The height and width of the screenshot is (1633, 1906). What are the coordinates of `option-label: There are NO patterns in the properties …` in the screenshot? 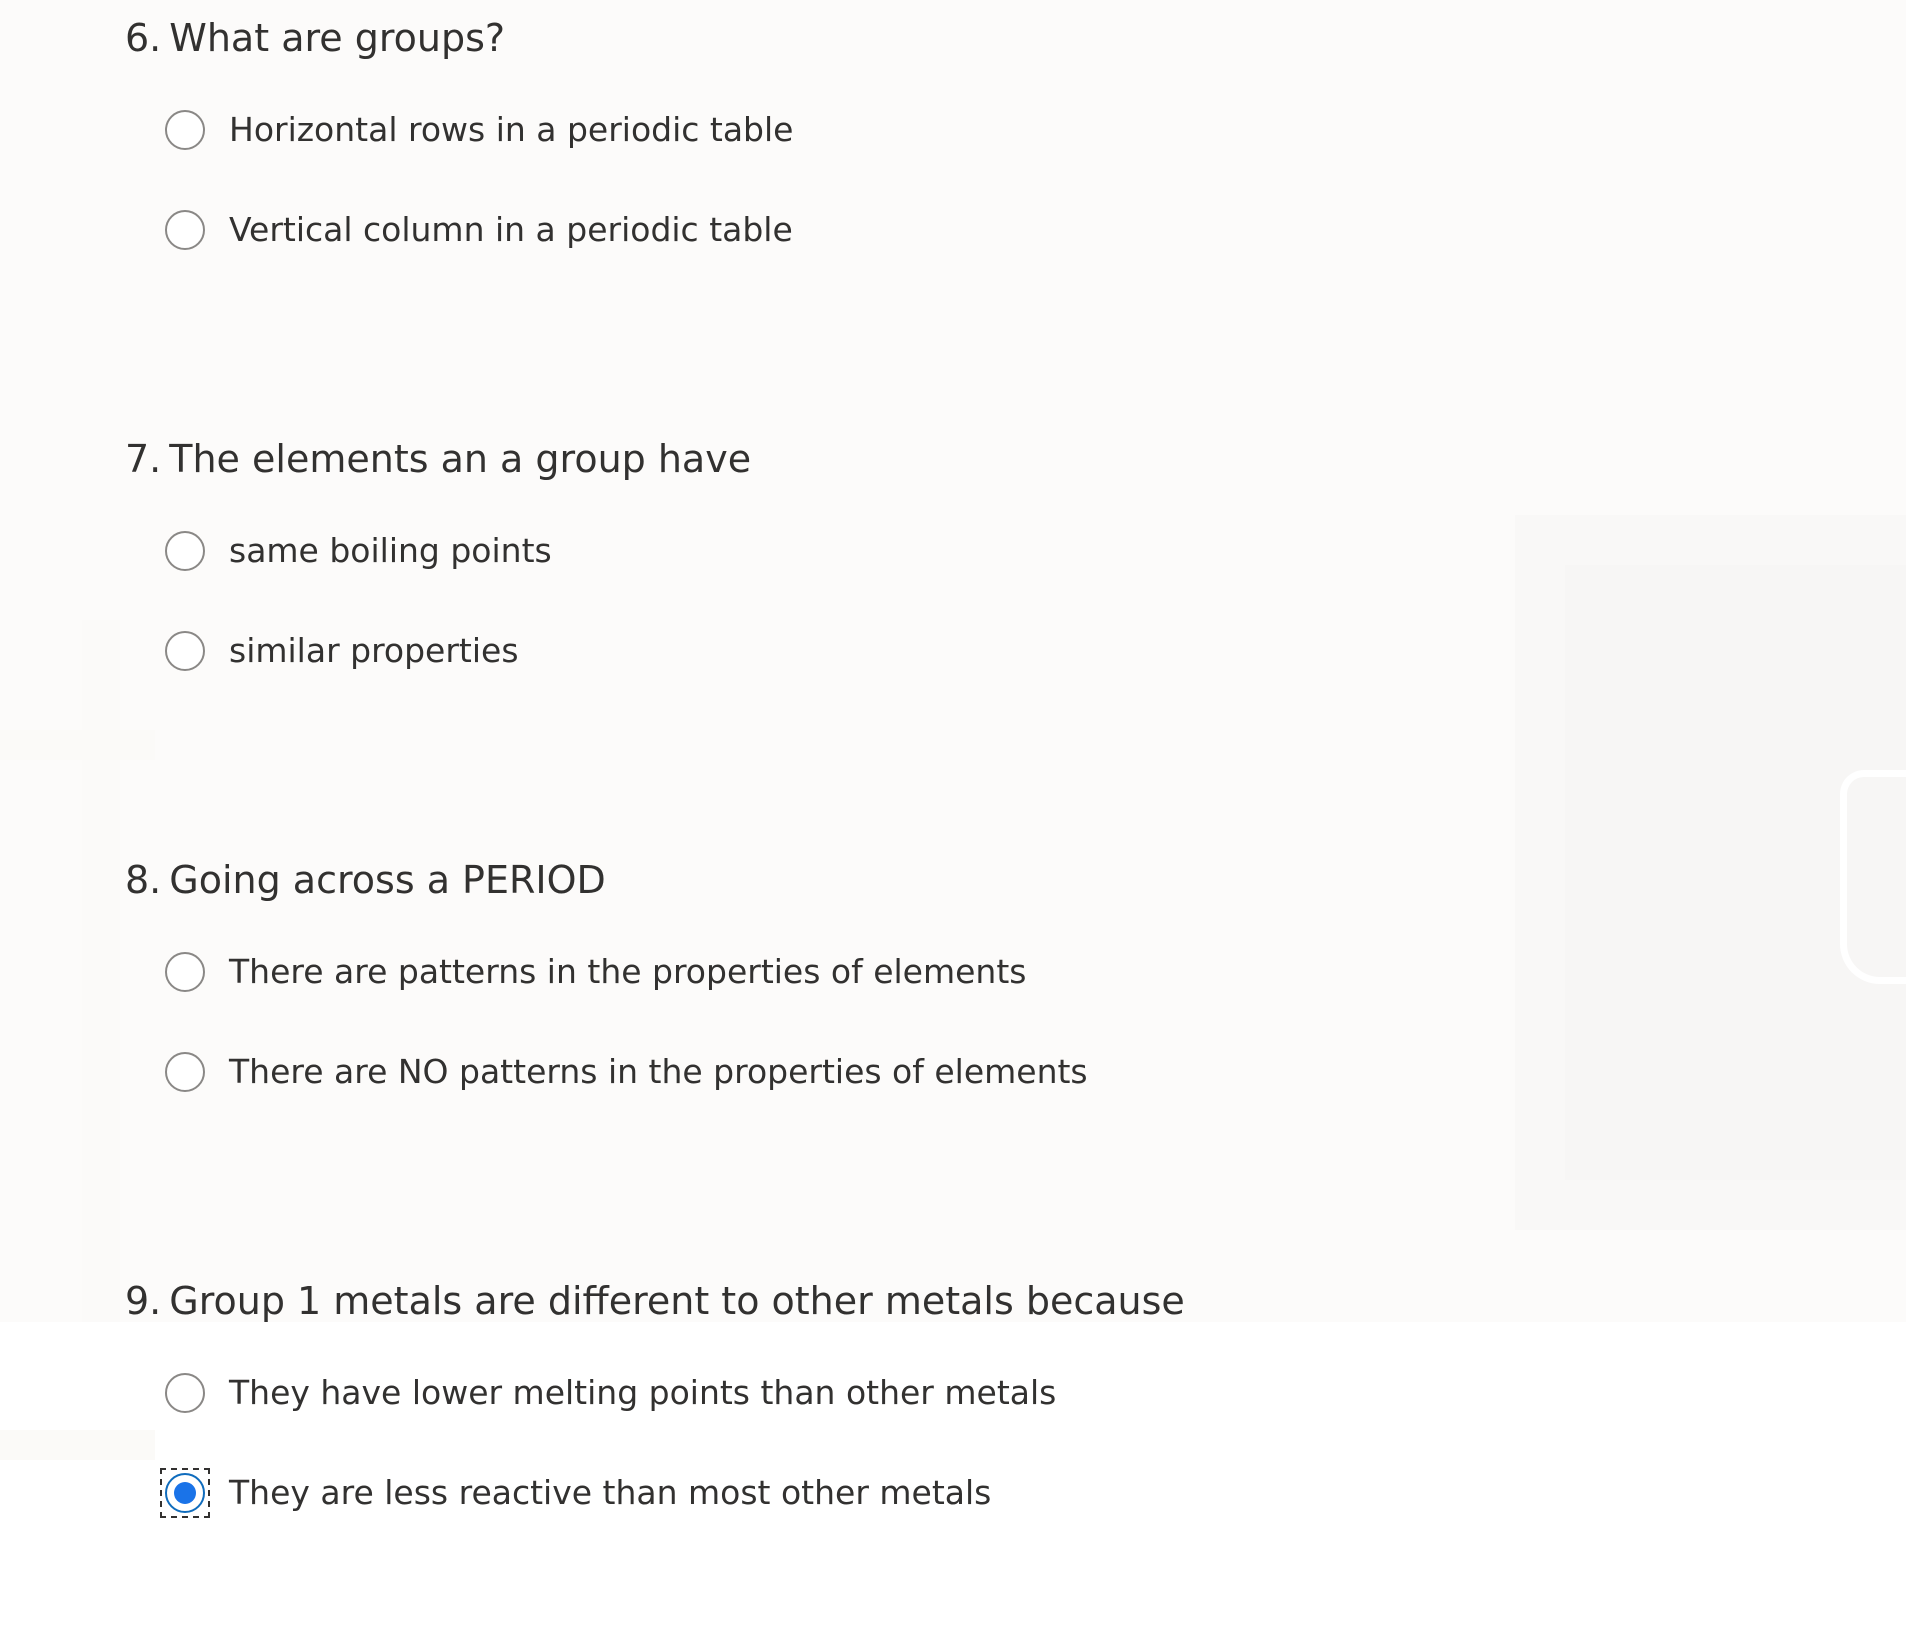 It's located at (658, 1071).